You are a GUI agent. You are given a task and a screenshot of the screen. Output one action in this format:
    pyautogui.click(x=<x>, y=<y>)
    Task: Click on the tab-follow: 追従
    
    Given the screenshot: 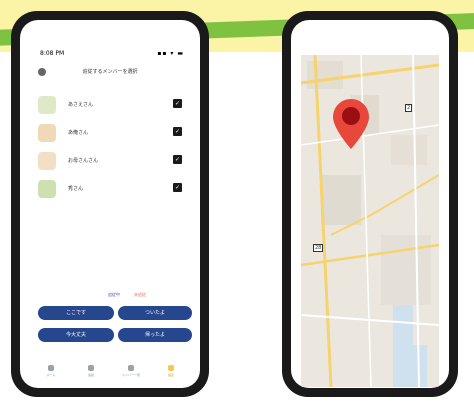 What is the action you would take?
    pyautogui.click(x=91, y=371)
    